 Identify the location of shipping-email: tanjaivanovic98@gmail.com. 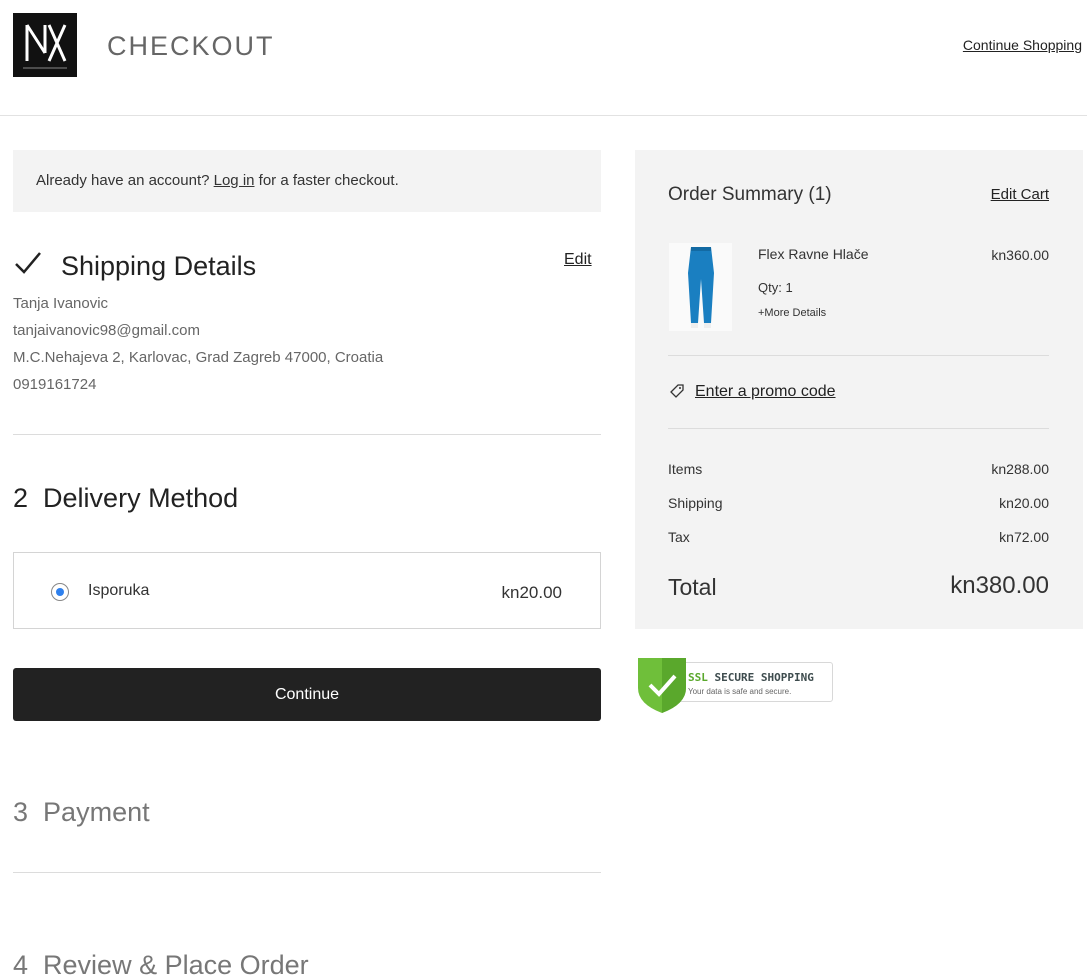
(106, 330).